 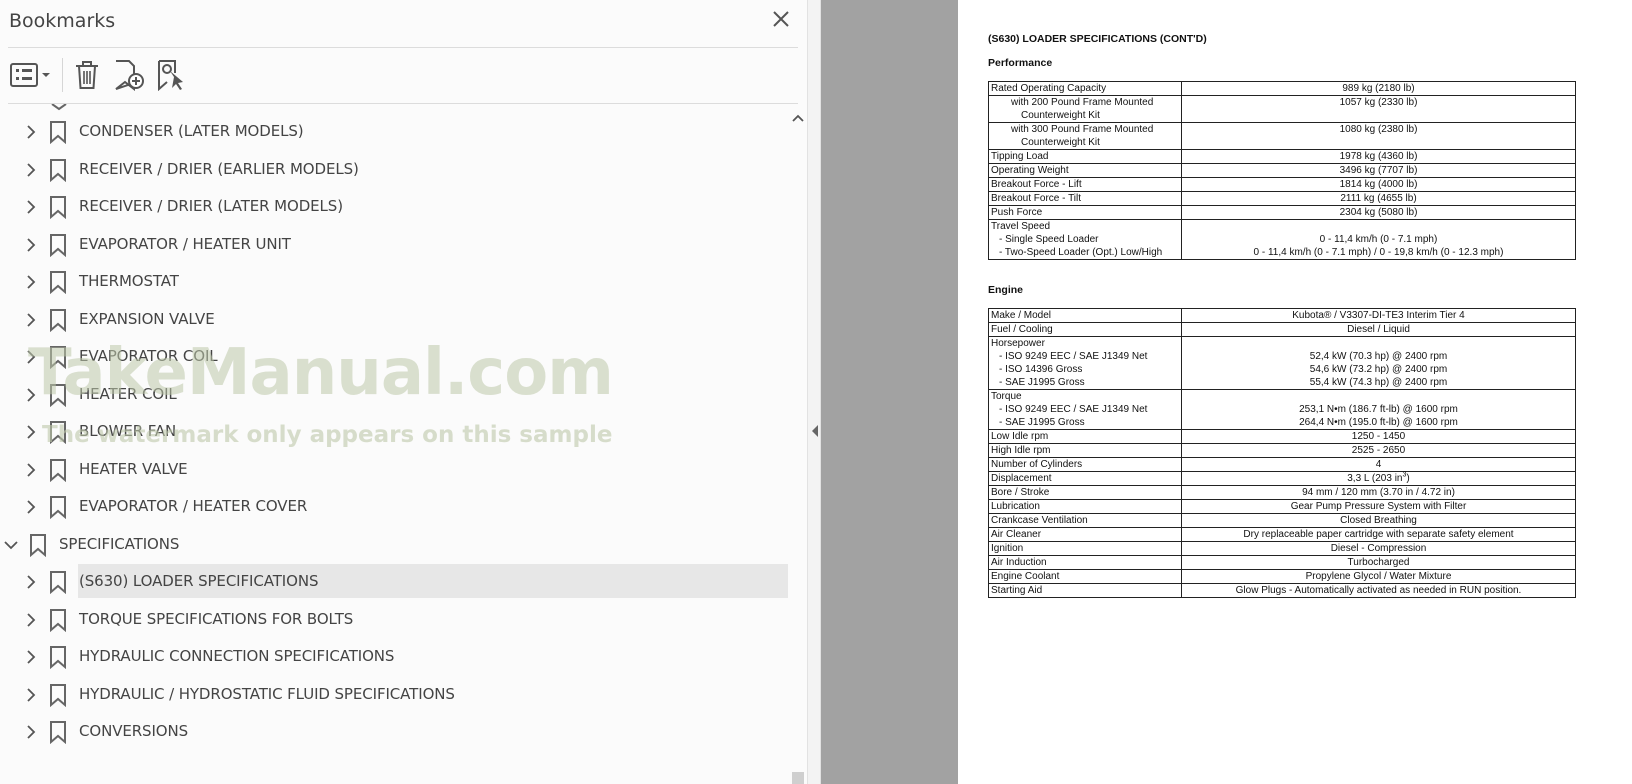 I want to click on spec-value-line: Gear Pump Pressure System with Filter, so click(x=1378, y=506).